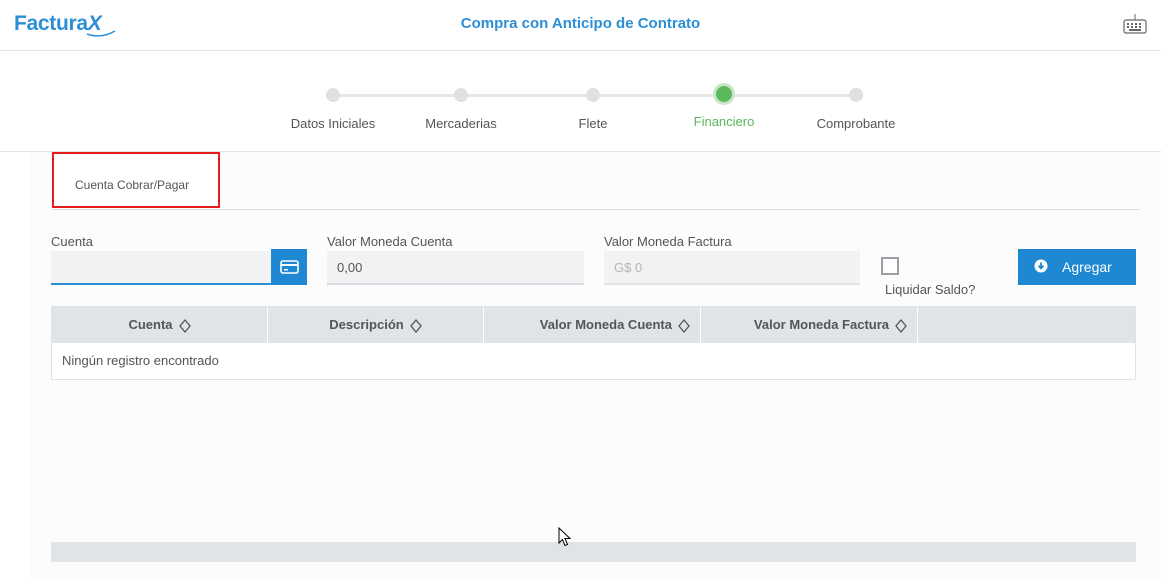 The image size is (1161, 579). I want to click on credit-card-icon, so click(289, 267).